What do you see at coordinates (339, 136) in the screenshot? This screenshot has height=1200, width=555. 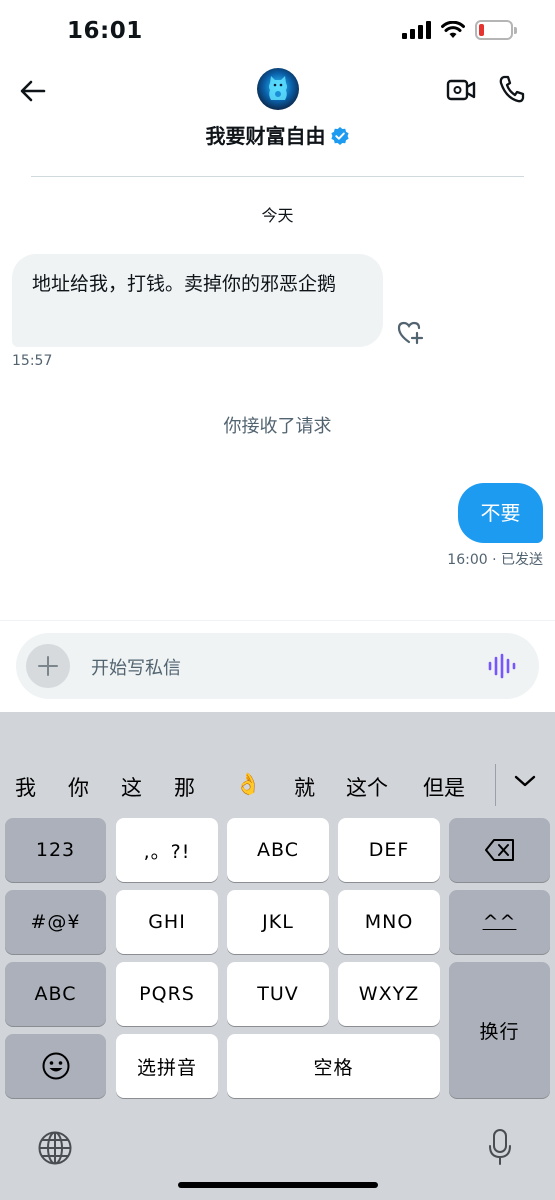 I see `verified-badge-icon` at bounding box center [339, 136].